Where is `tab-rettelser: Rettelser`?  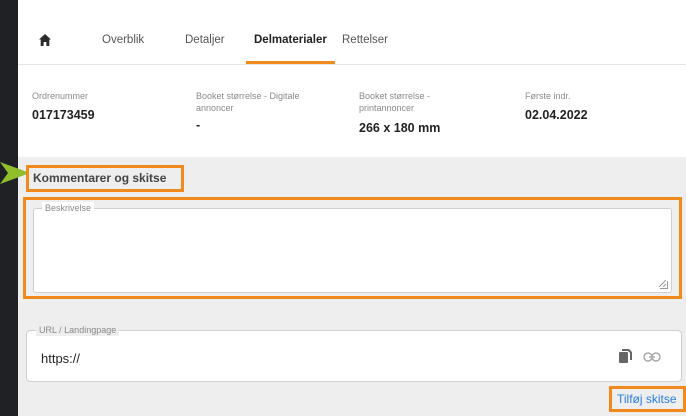 tab-rettelser: Rettelser is located at coordinates (365, 41).